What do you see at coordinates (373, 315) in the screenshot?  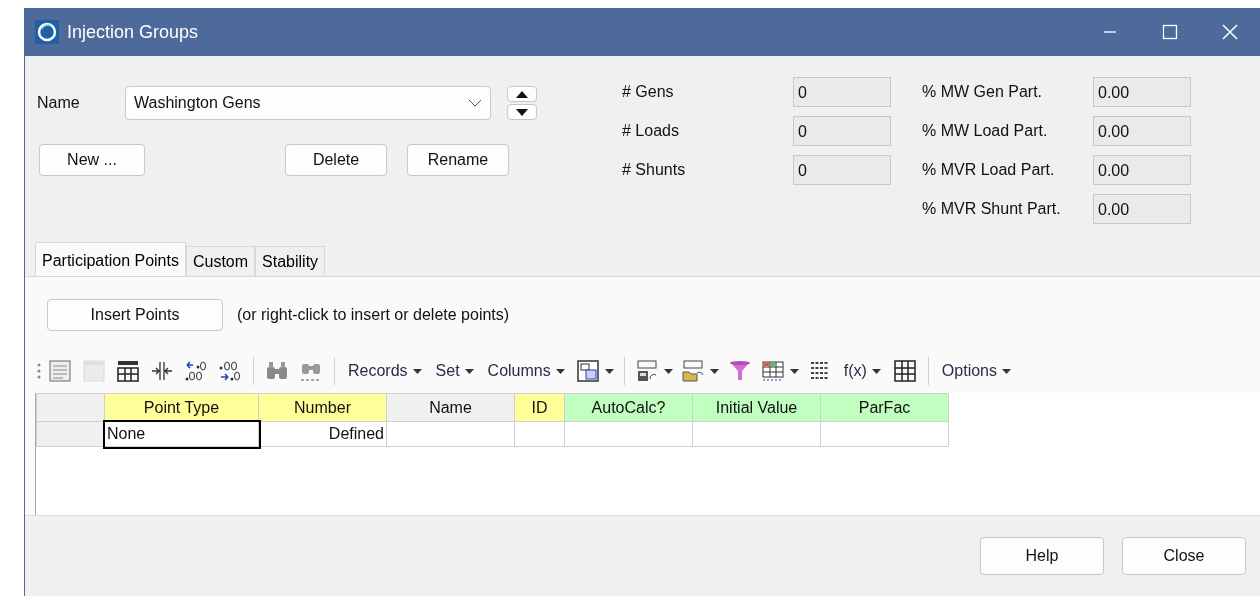 I see `insert-hint-text: (or right-click to insert or delete points)` at bounding box center [373, 315].